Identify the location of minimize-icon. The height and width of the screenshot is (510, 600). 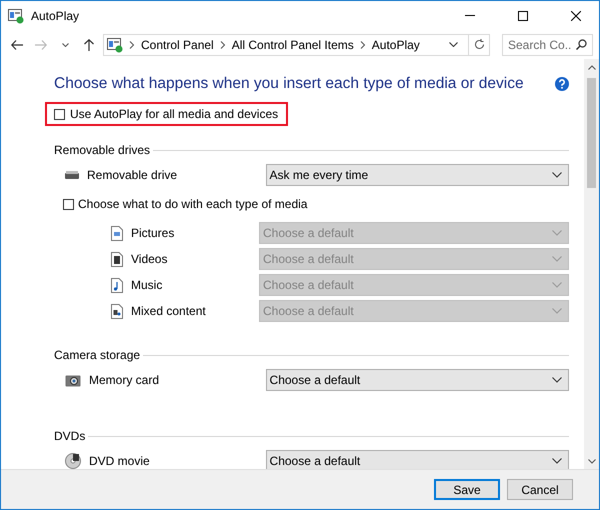
(470, 15).